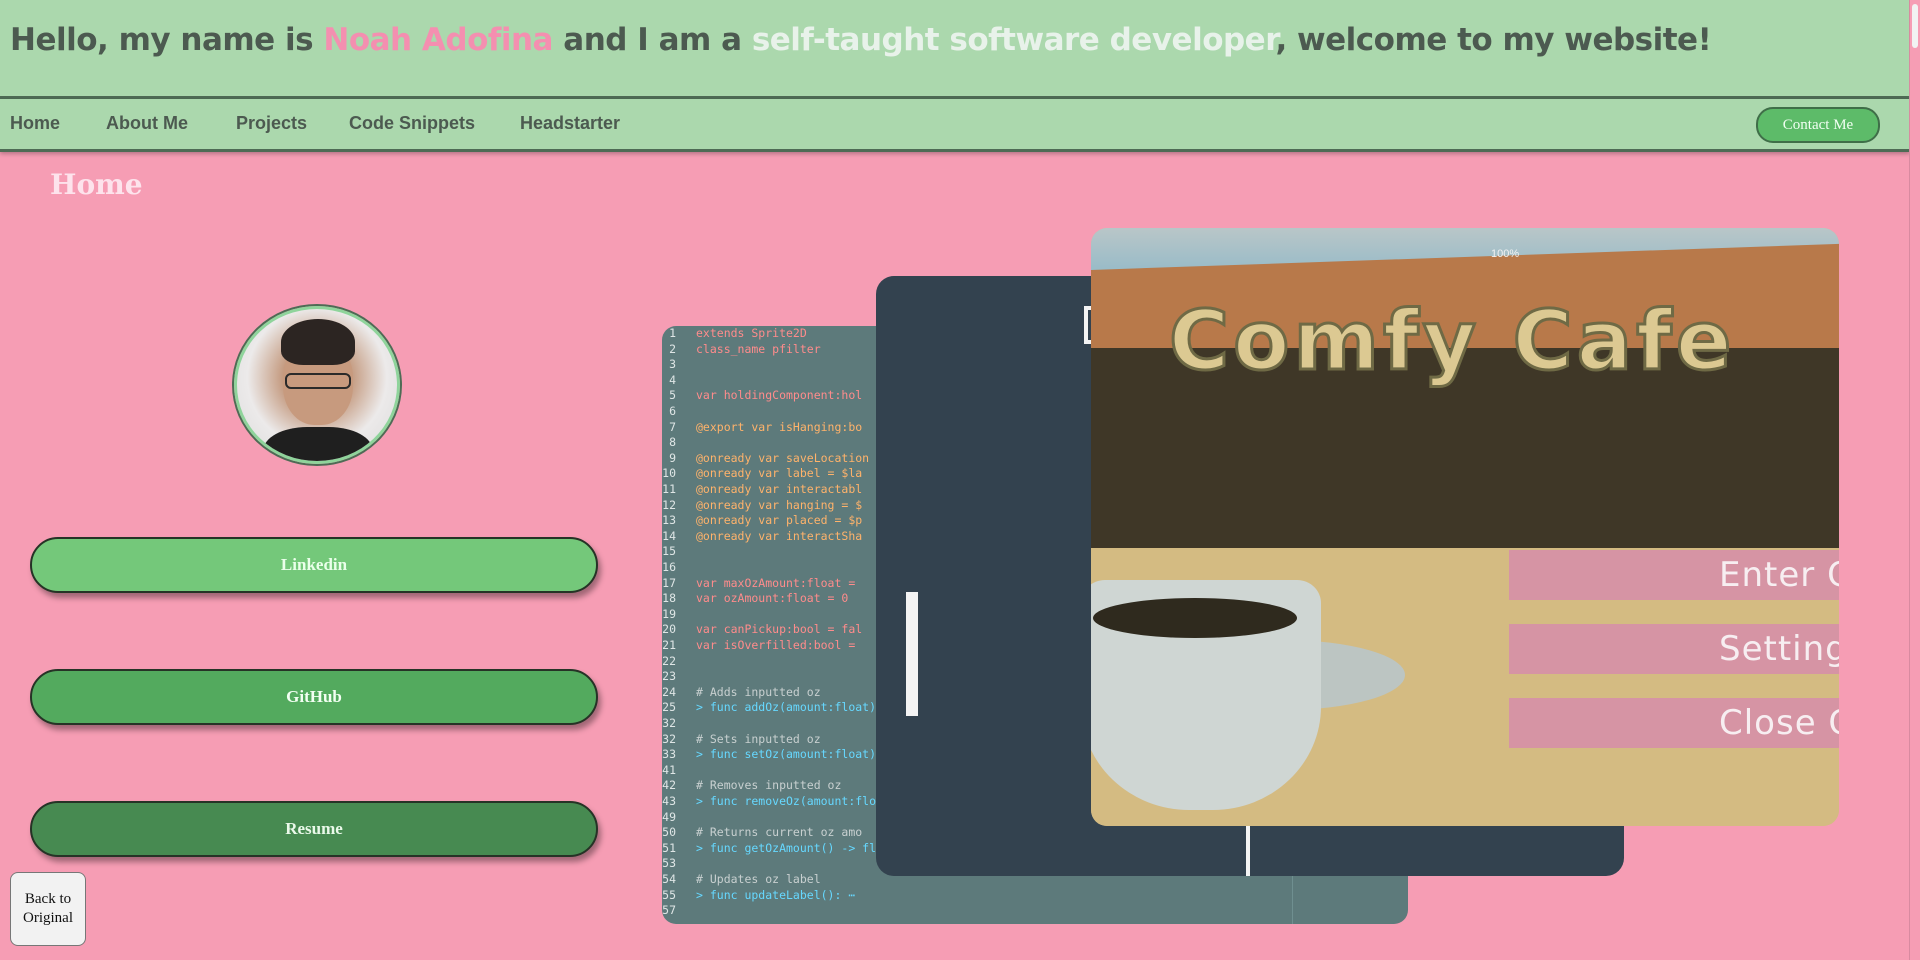 This screenshot has width=1920, height=960. Describe the element at coordinates (669, 676) in the screenshot. I see `code-line: 23` at that location.